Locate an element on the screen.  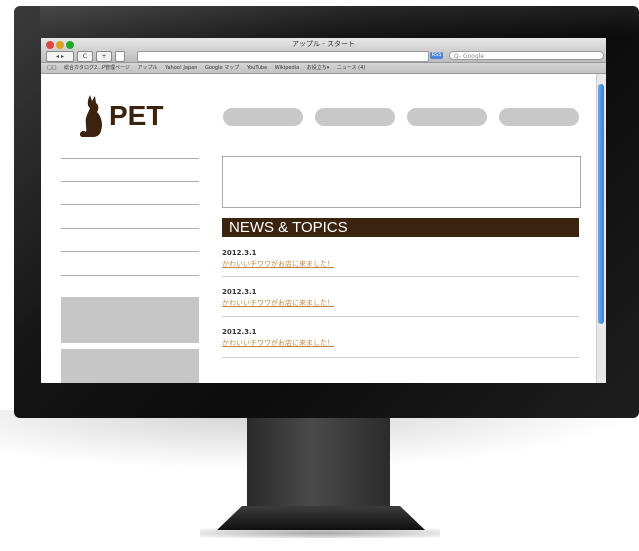
close-button is located at coordinates (50, 45).